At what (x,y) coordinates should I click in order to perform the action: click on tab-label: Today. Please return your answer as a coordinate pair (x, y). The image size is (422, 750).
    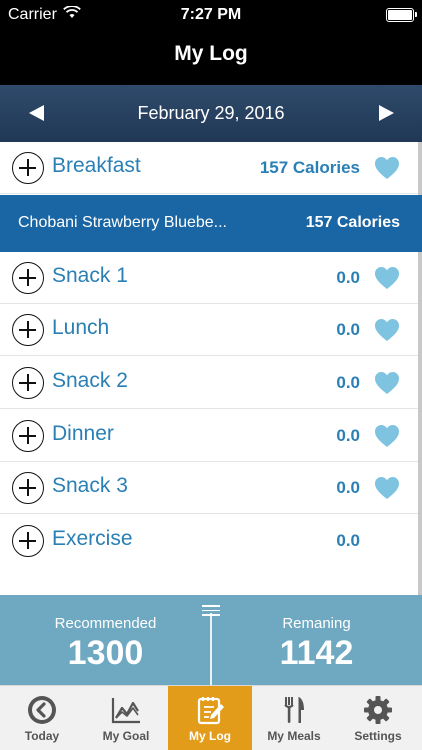
    Looking at the image, I should click on (42, 736).